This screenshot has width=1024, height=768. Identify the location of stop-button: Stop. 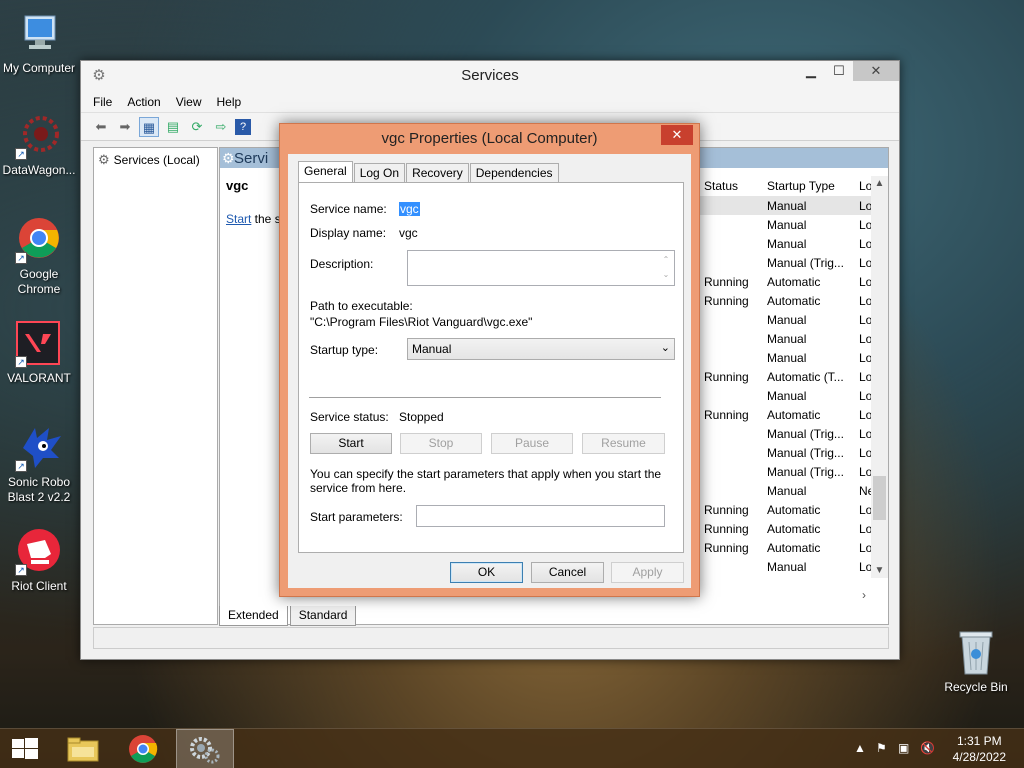
(441, 443).